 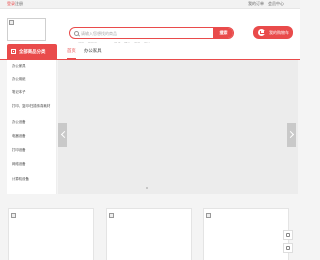 I want to click on phone-icon, so click(x=288, y=248).